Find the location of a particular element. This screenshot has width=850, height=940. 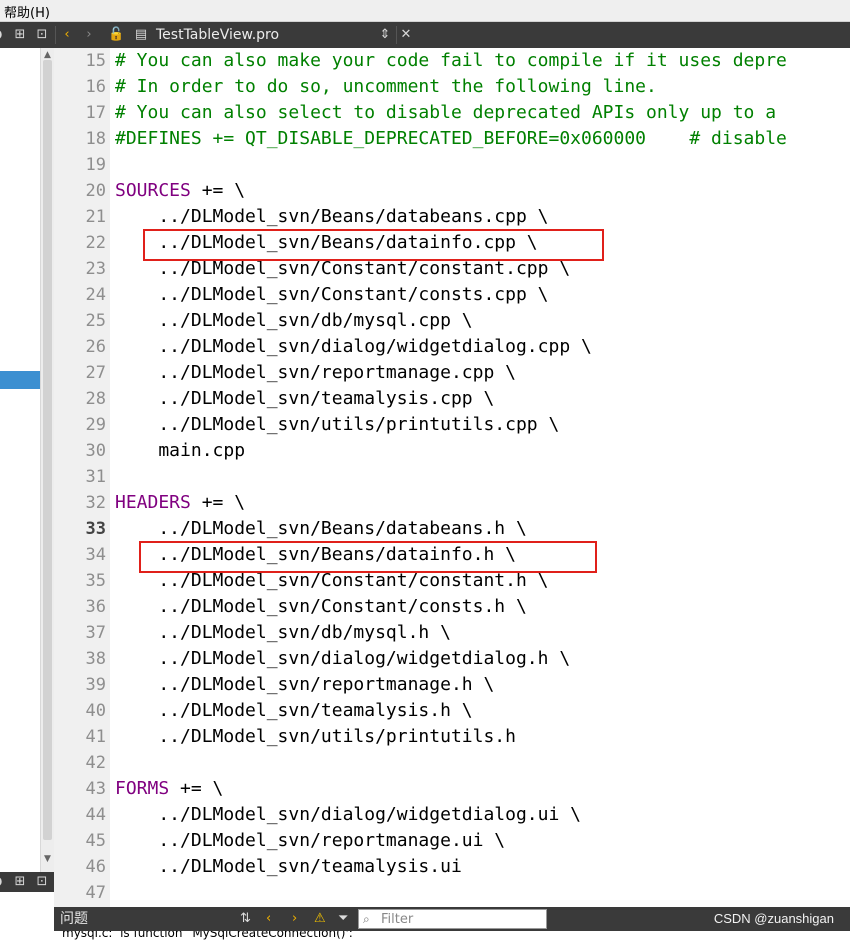

line-number: 33 is located at coordinates (95, 529).